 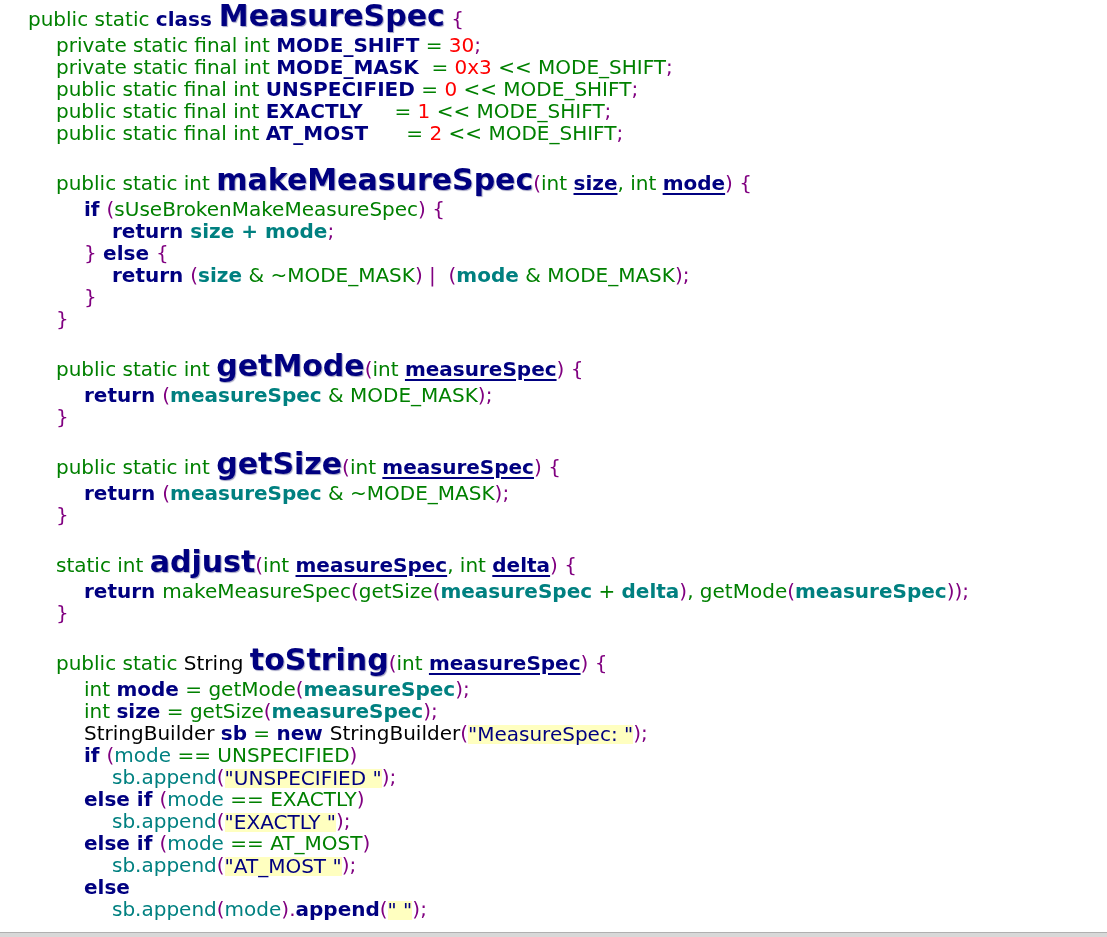 What do you see at coordinates (221, 755) in the screenshot?
I see `code-line: if (mode == UNSPECIFIED)` at bounding box center [221, 755].